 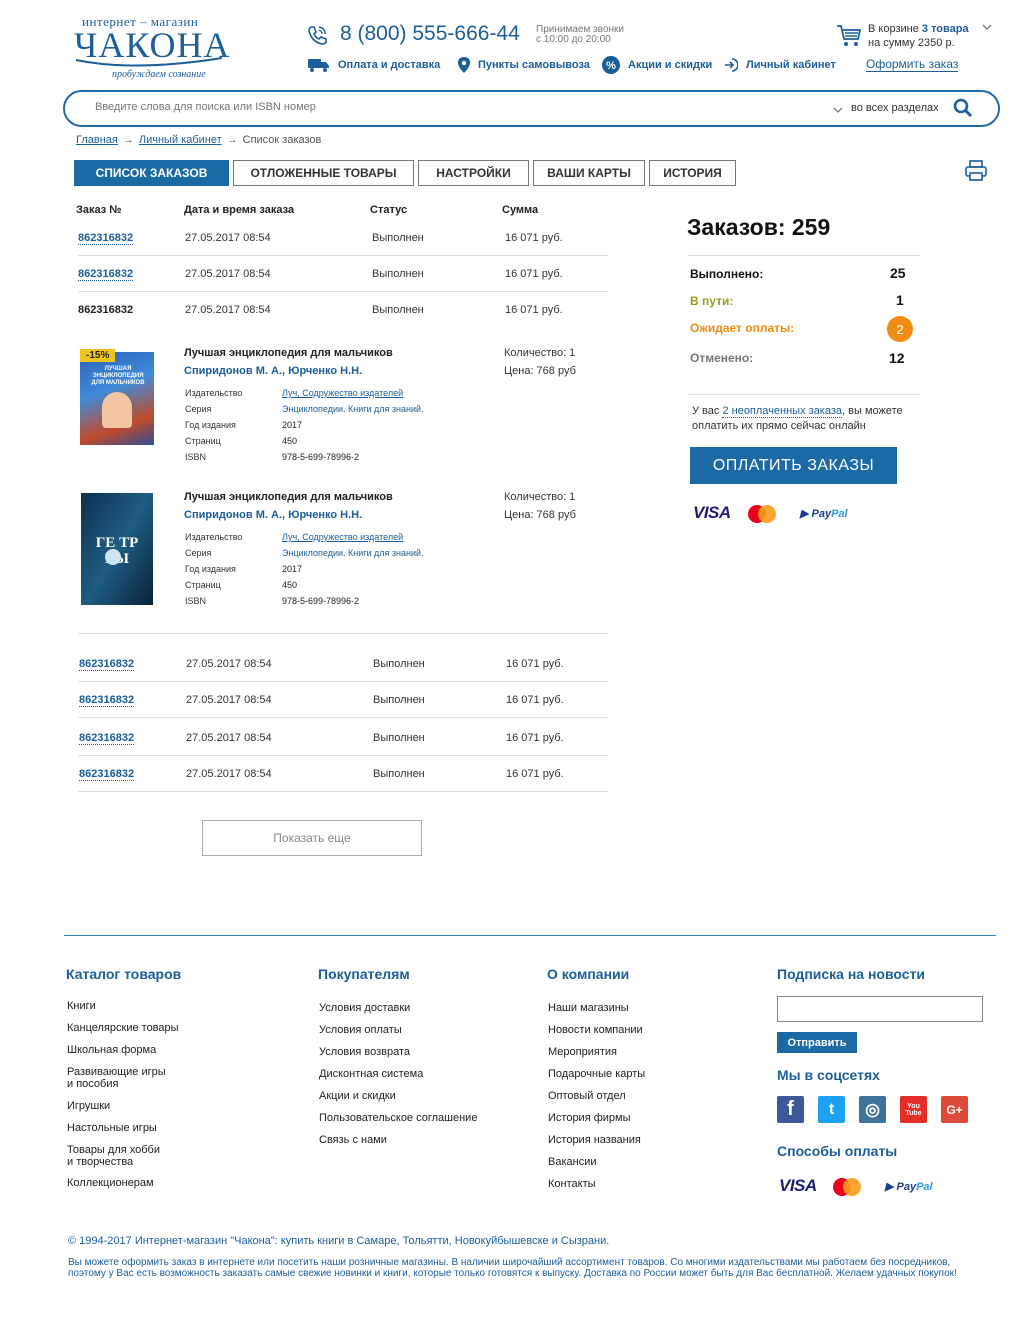 What do you see at coordinates (976, 171) in the screenshot?
I see `print-icon` at bounding box center [976, 171].